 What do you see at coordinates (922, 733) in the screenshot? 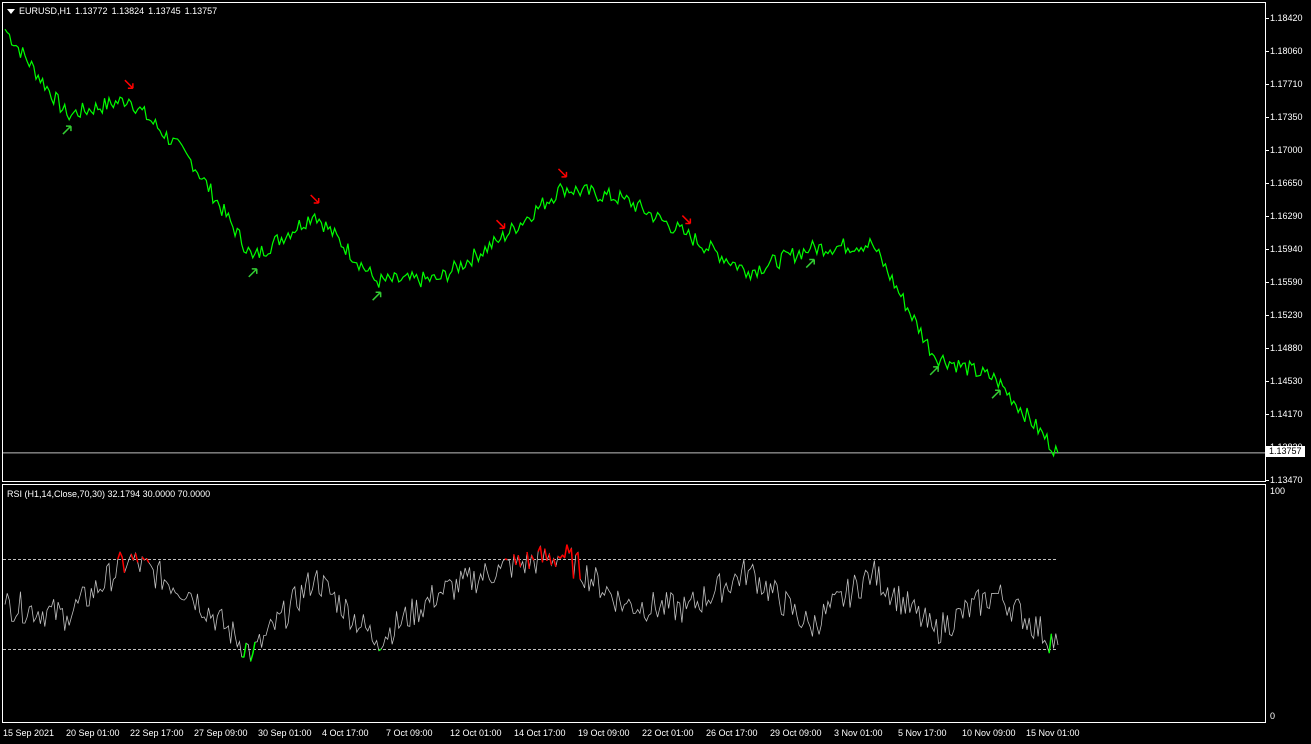
I see `time-tick-label: 5 Nov 17:00` at bounding box center [922, 733].